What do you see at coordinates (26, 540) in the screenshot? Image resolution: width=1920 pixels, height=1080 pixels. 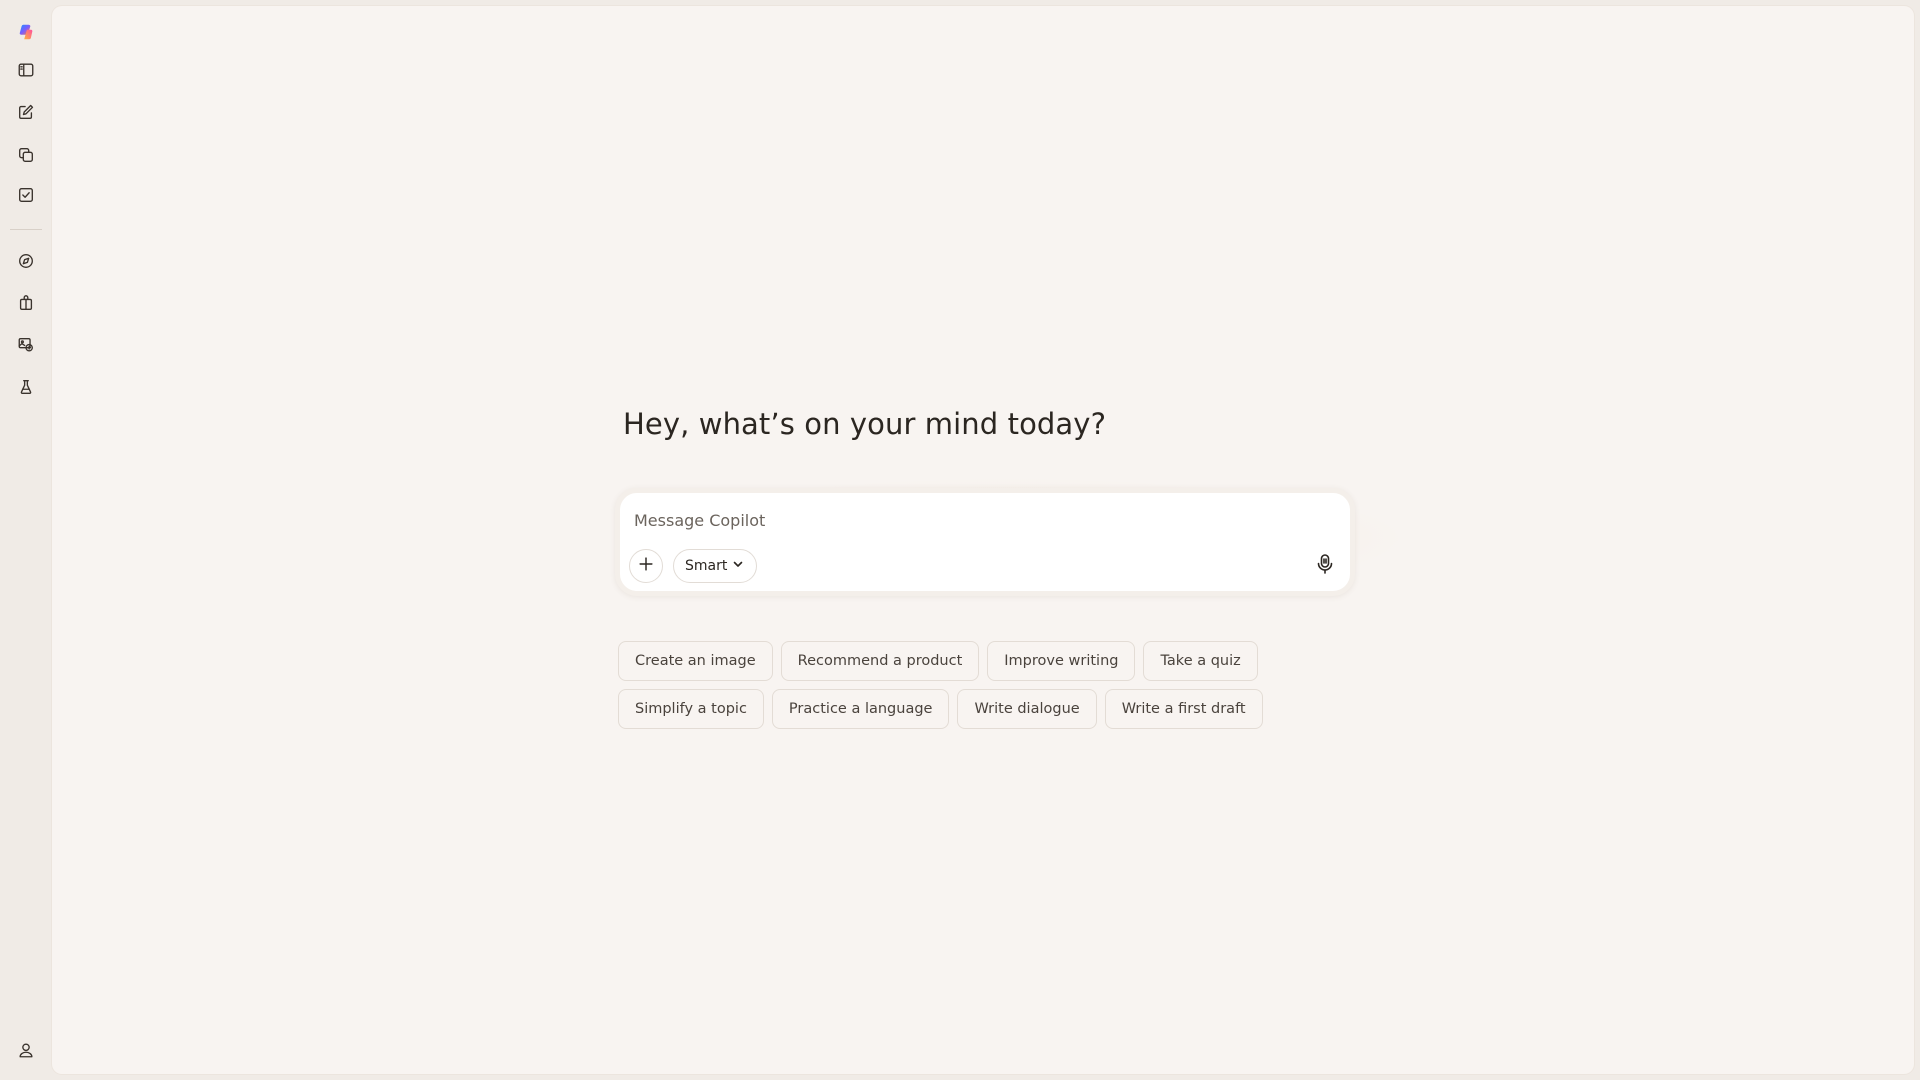 I see `left-rail` at bounding box center [26, 540].